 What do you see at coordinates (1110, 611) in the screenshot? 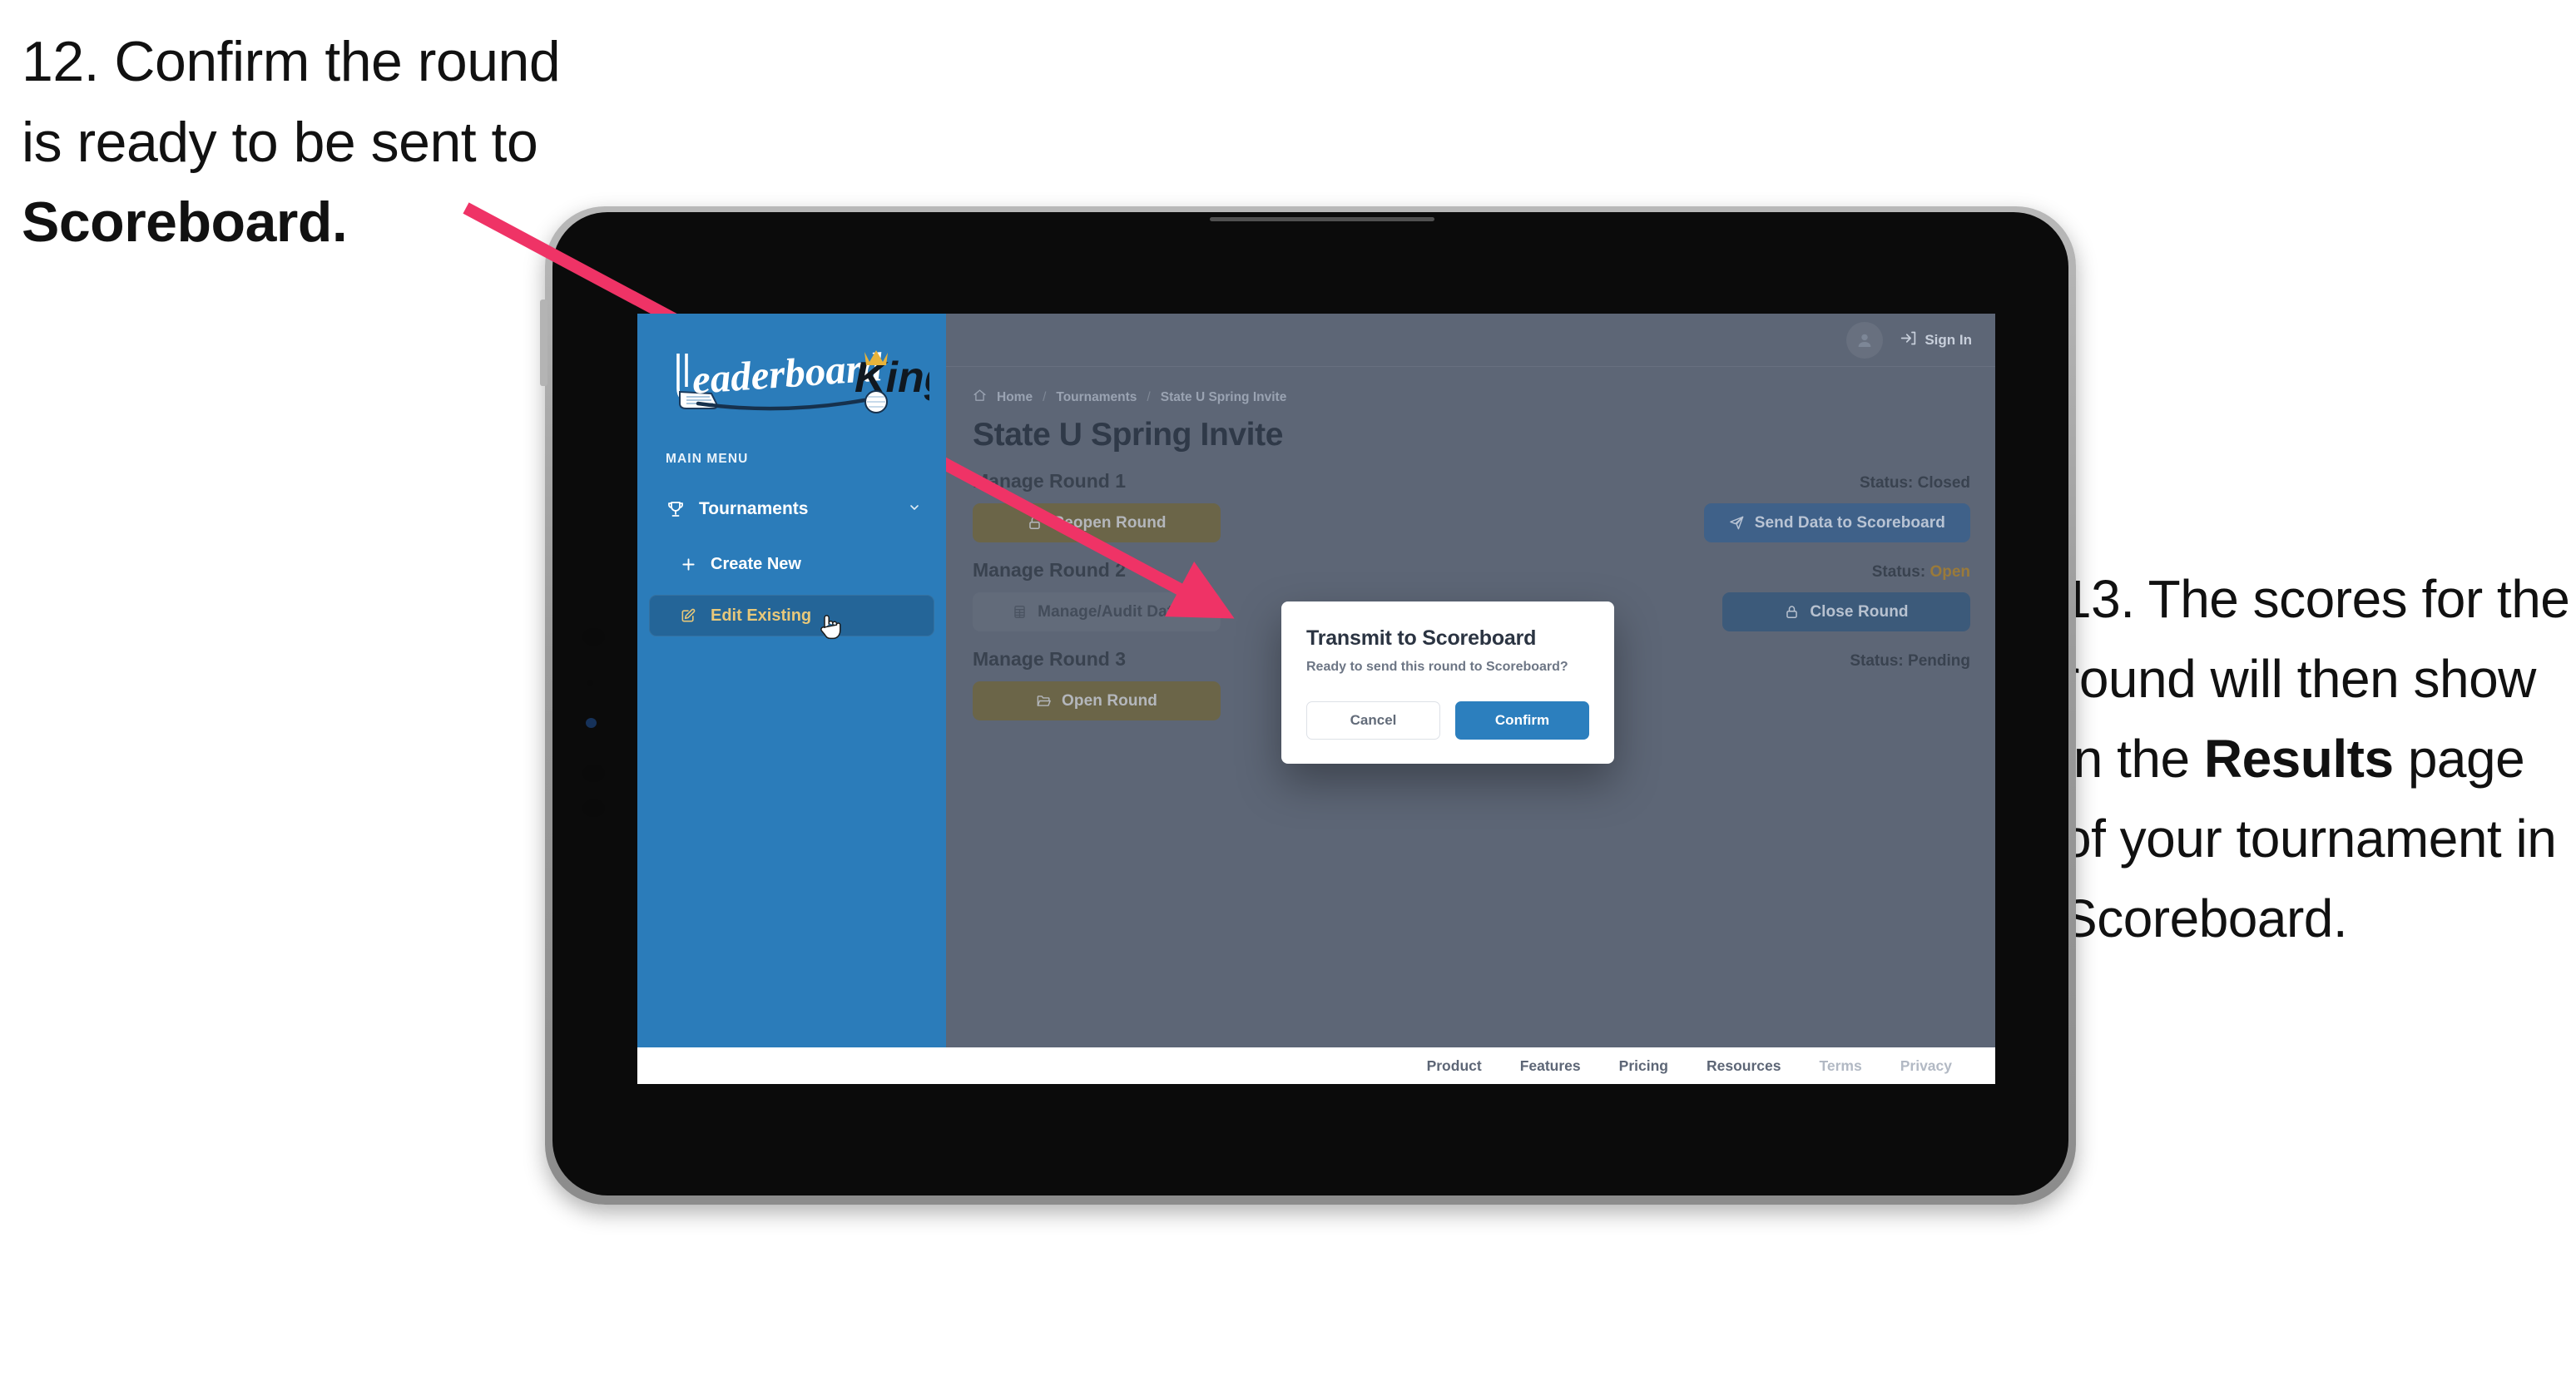
I see `manage-audit-data-label: Manage/Audit Data` at bounding box center [1110, 611].